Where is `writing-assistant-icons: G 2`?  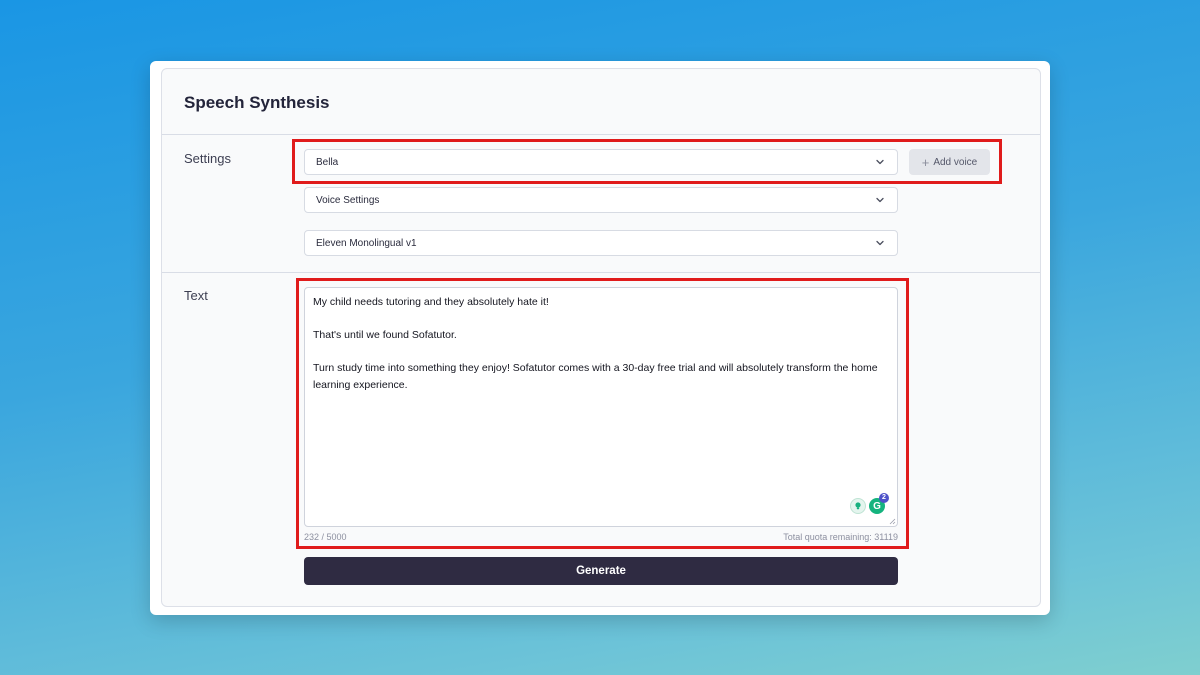 writing-assistant-icons: G 2 is located at coordinates (869, 503).